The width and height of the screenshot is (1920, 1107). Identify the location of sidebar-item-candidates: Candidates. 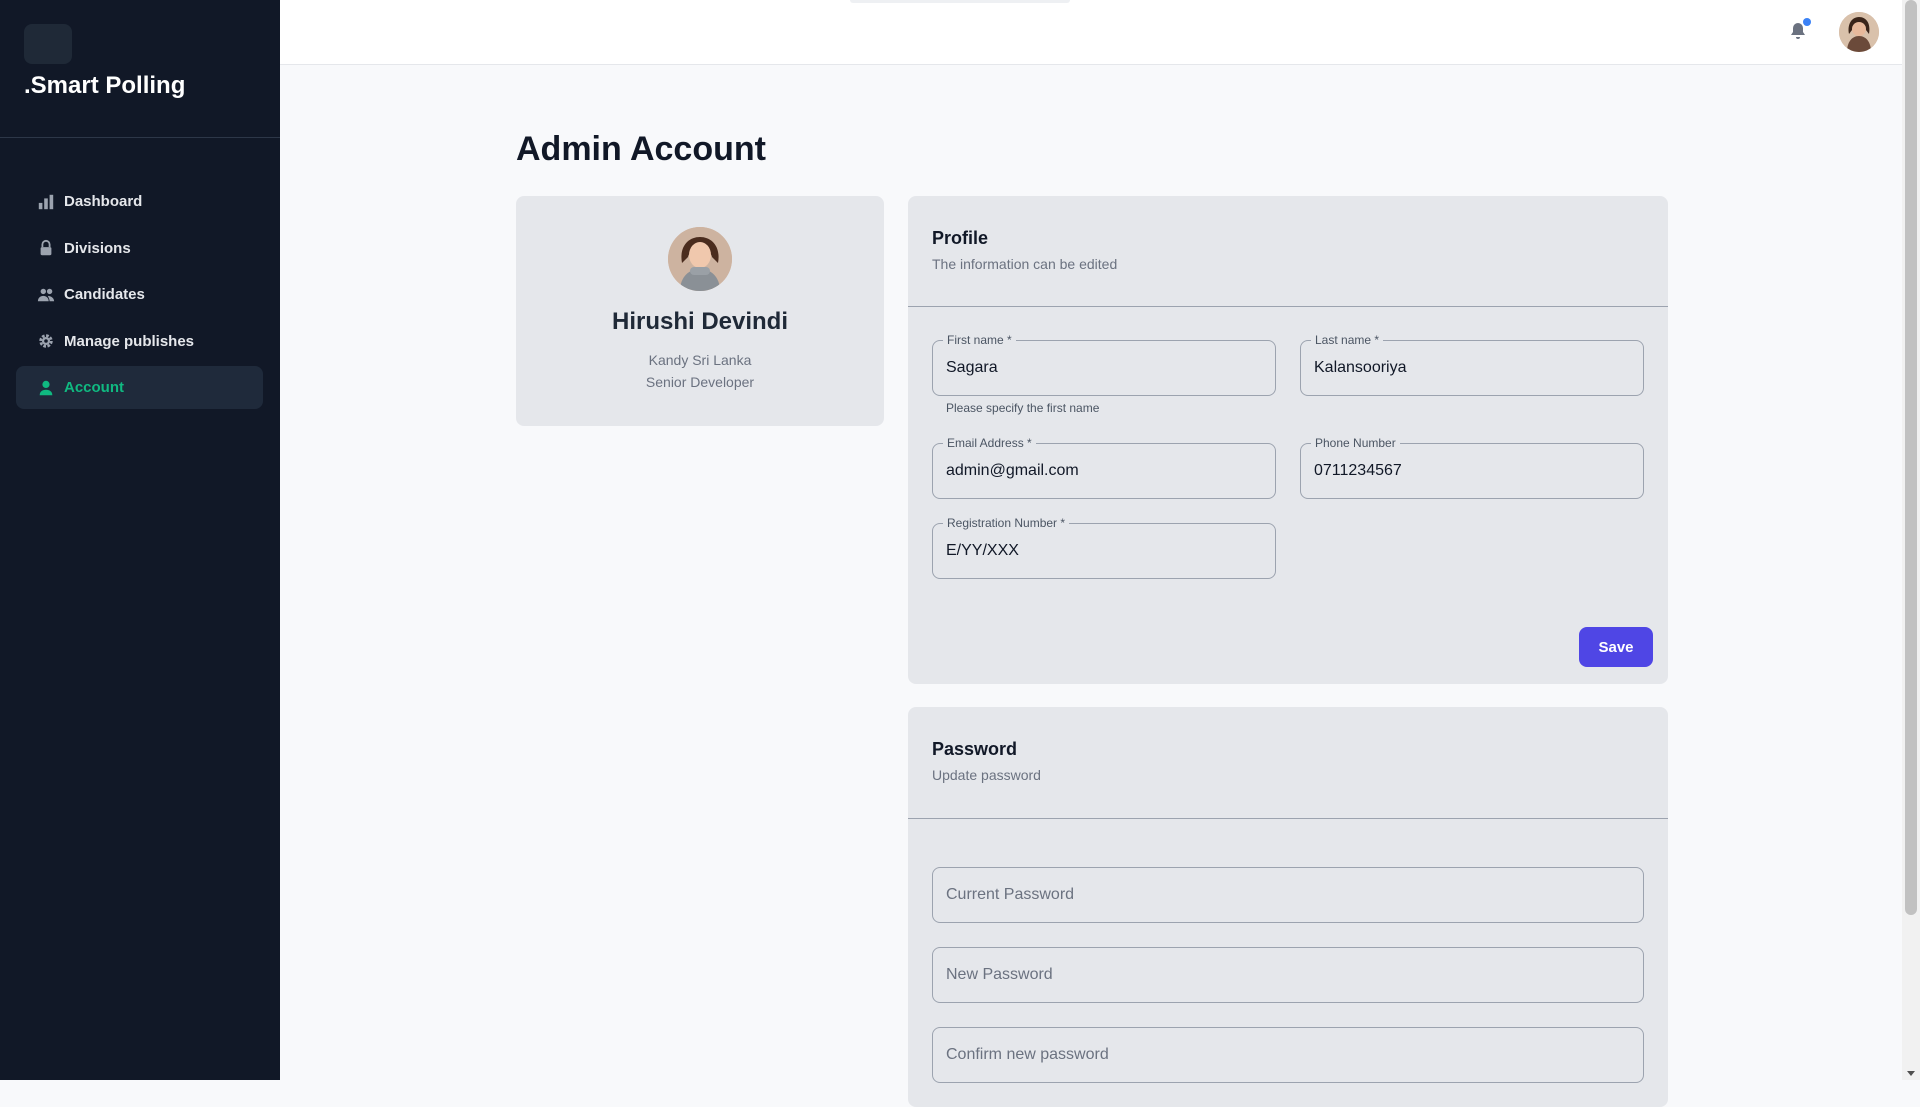
(139, 294).